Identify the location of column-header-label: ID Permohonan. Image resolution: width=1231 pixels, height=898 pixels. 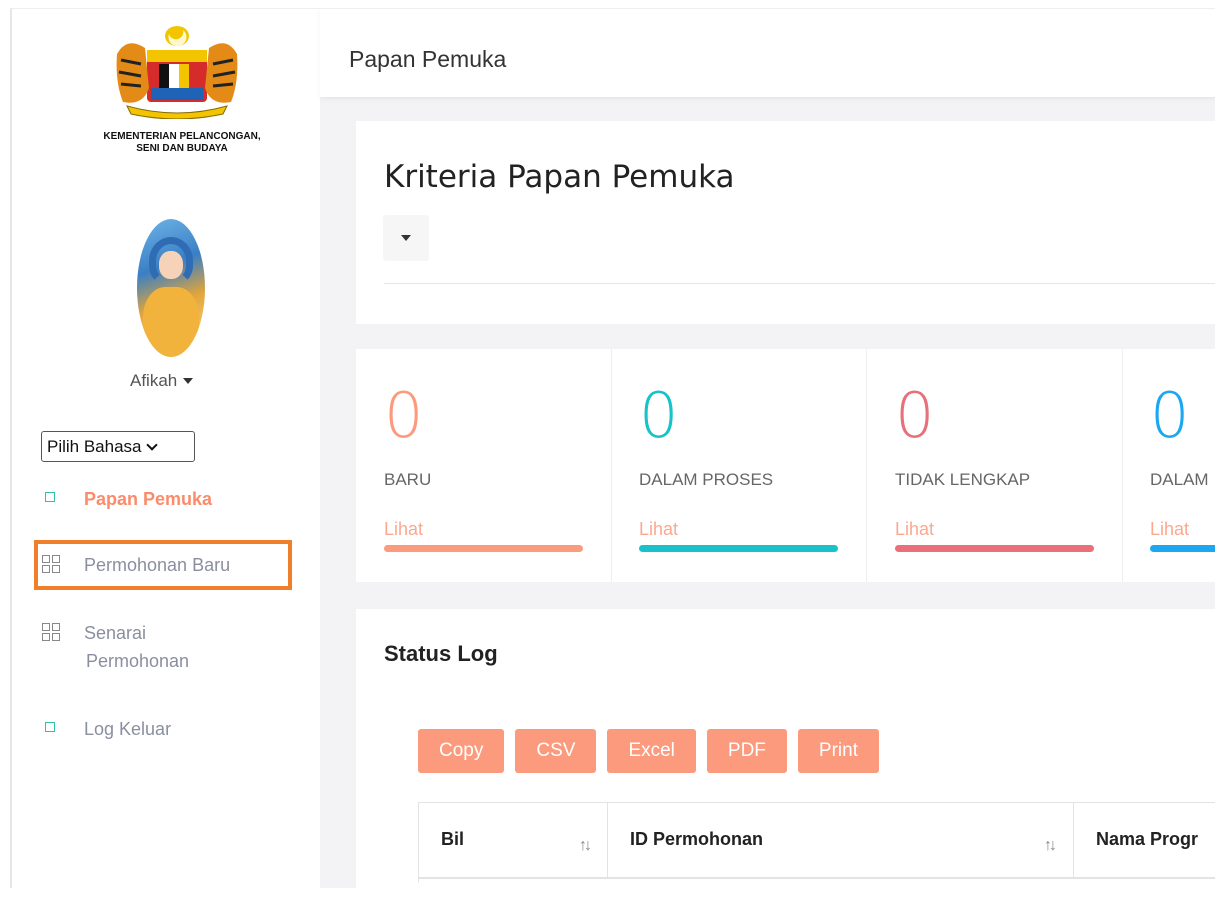
(697, 839).